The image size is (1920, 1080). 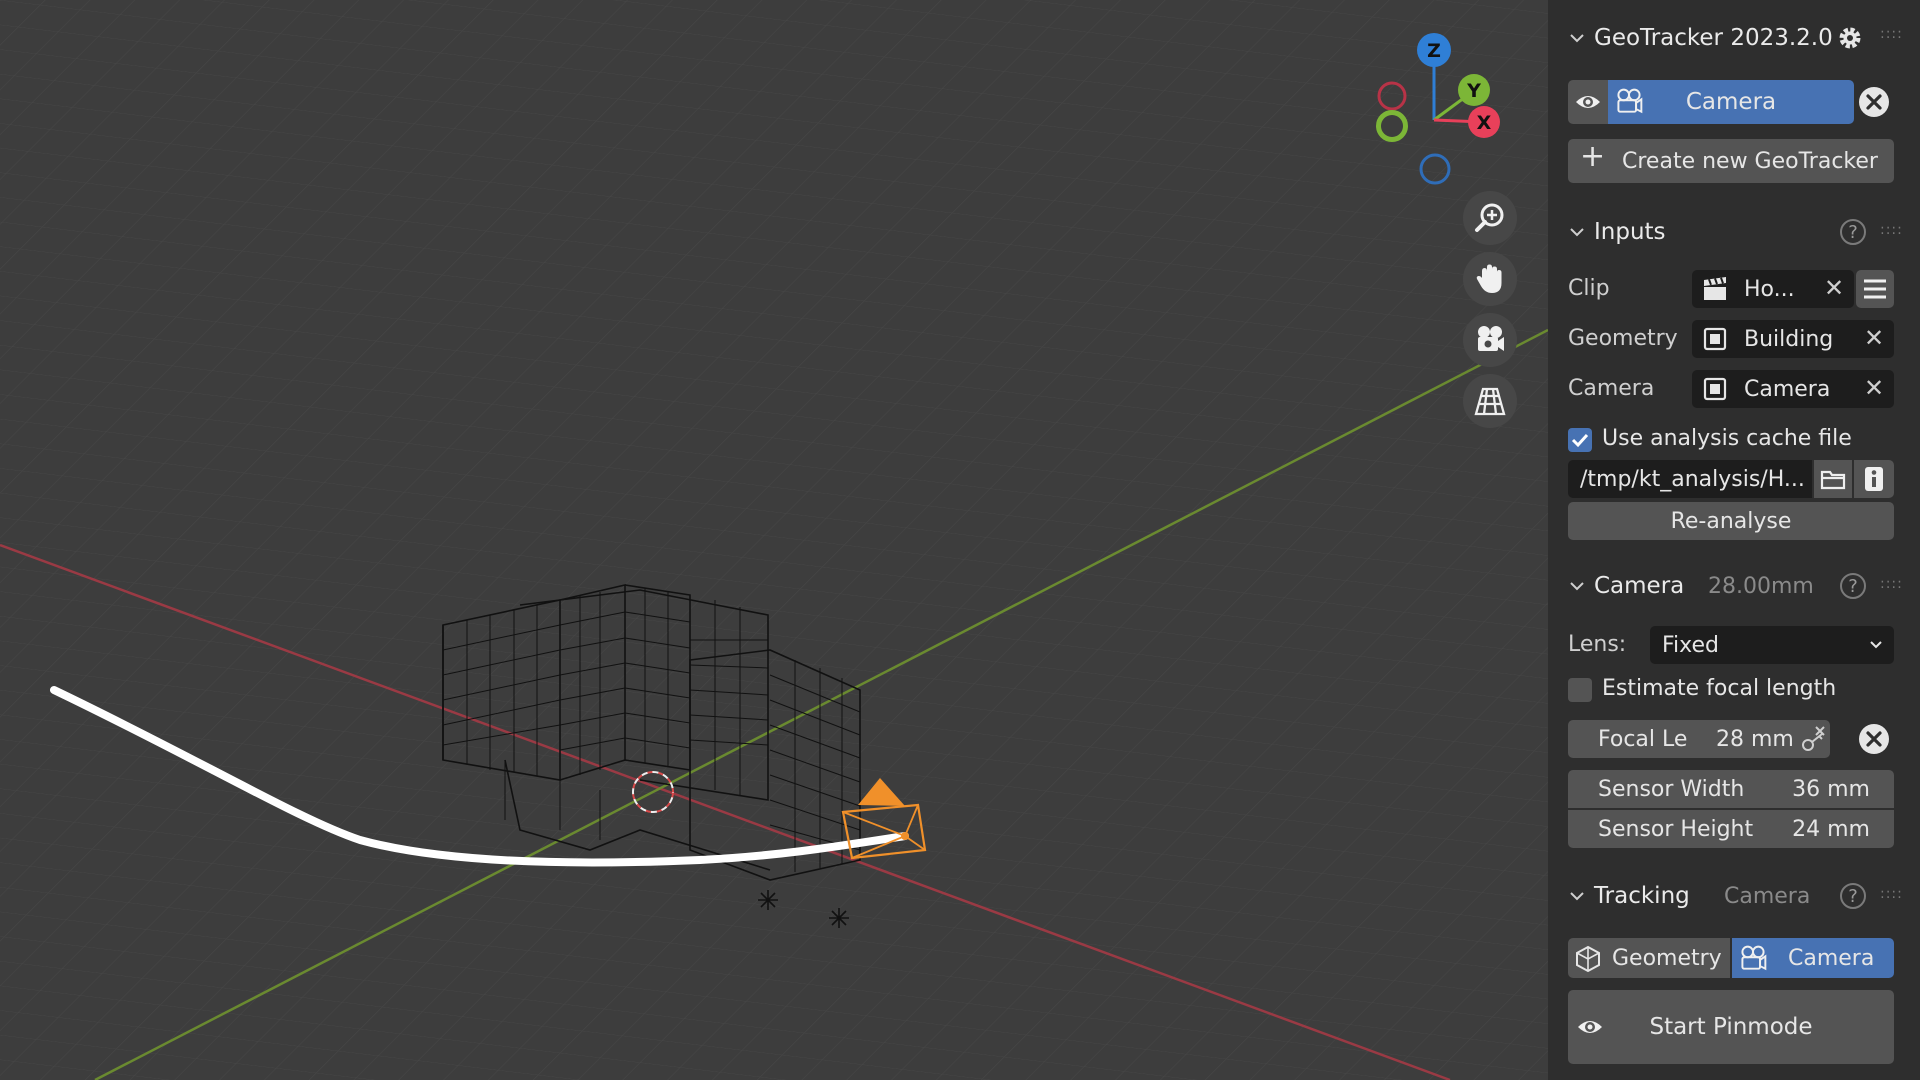 I want to click on target-label: Camera, so click(x=1731, y=102).